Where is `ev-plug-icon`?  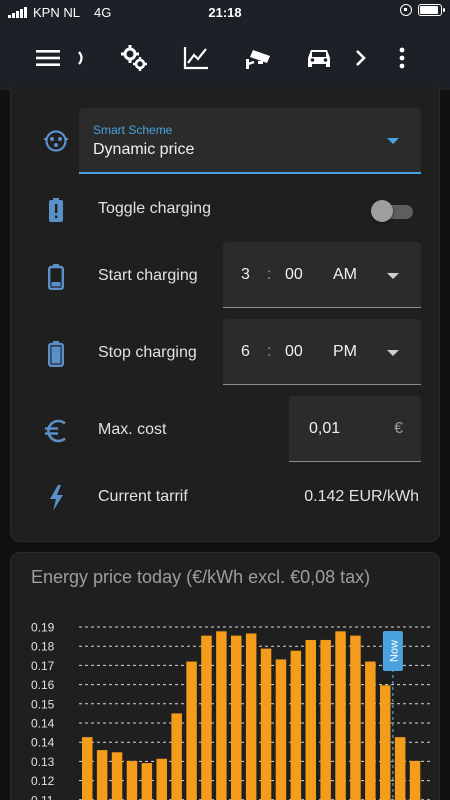
ev-plug-icon is located at coordinates (56, 141).